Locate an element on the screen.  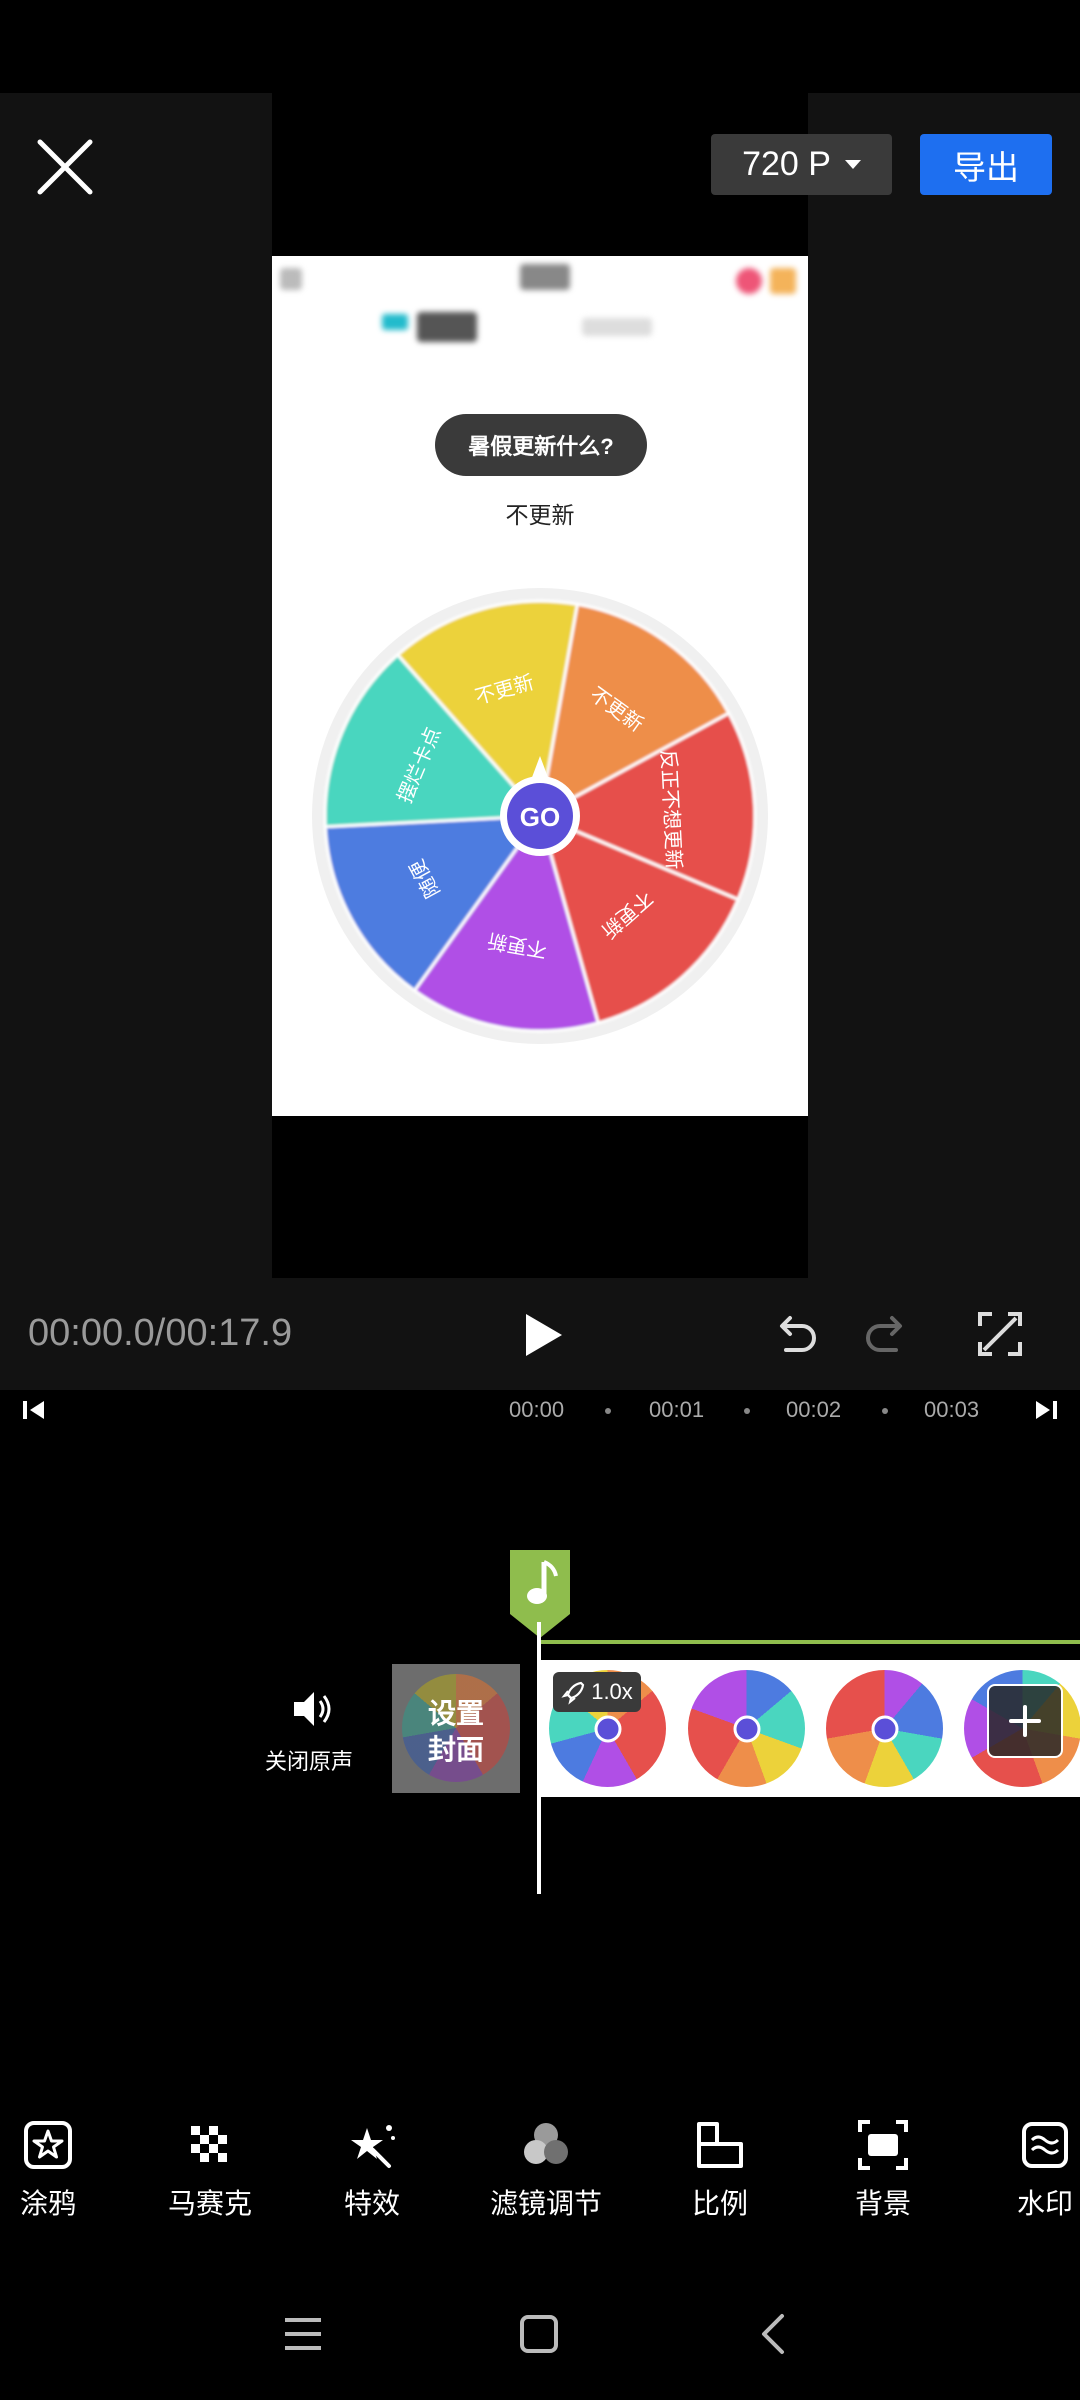
watermark-icon is located at coordinates (1045, 2145).